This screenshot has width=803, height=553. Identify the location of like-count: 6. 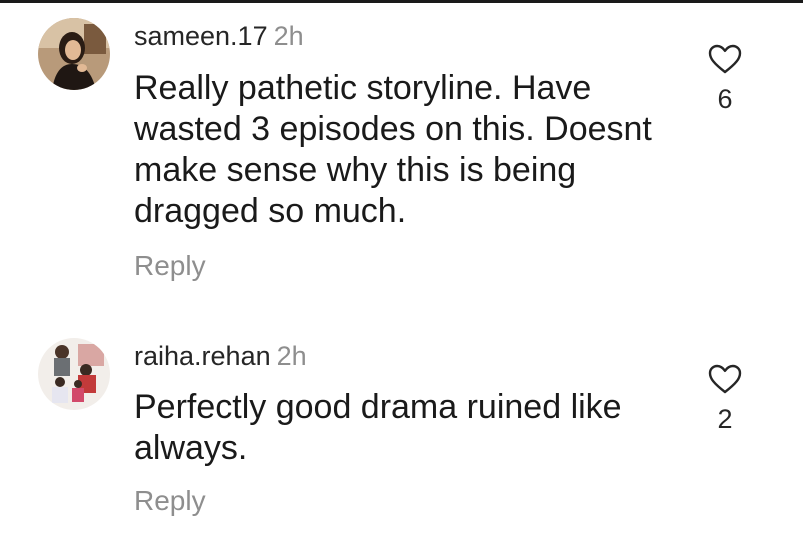
(725, 99).